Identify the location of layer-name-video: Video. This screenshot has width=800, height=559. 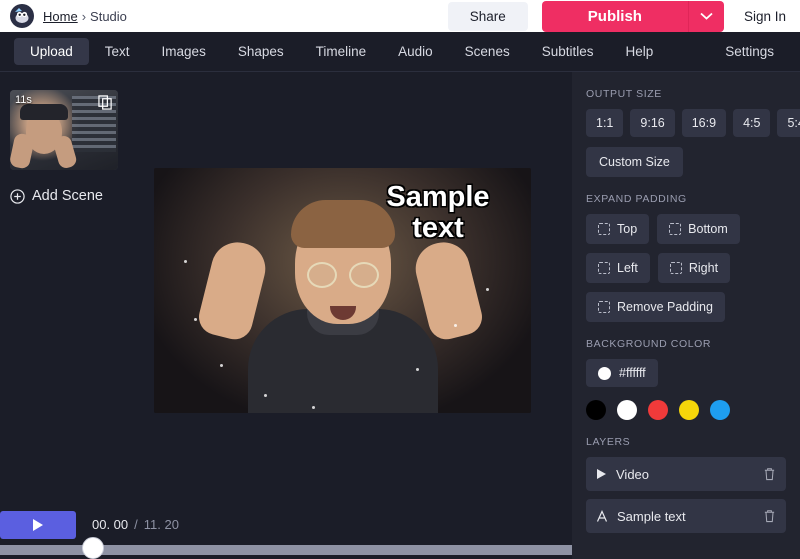
(633, 474).